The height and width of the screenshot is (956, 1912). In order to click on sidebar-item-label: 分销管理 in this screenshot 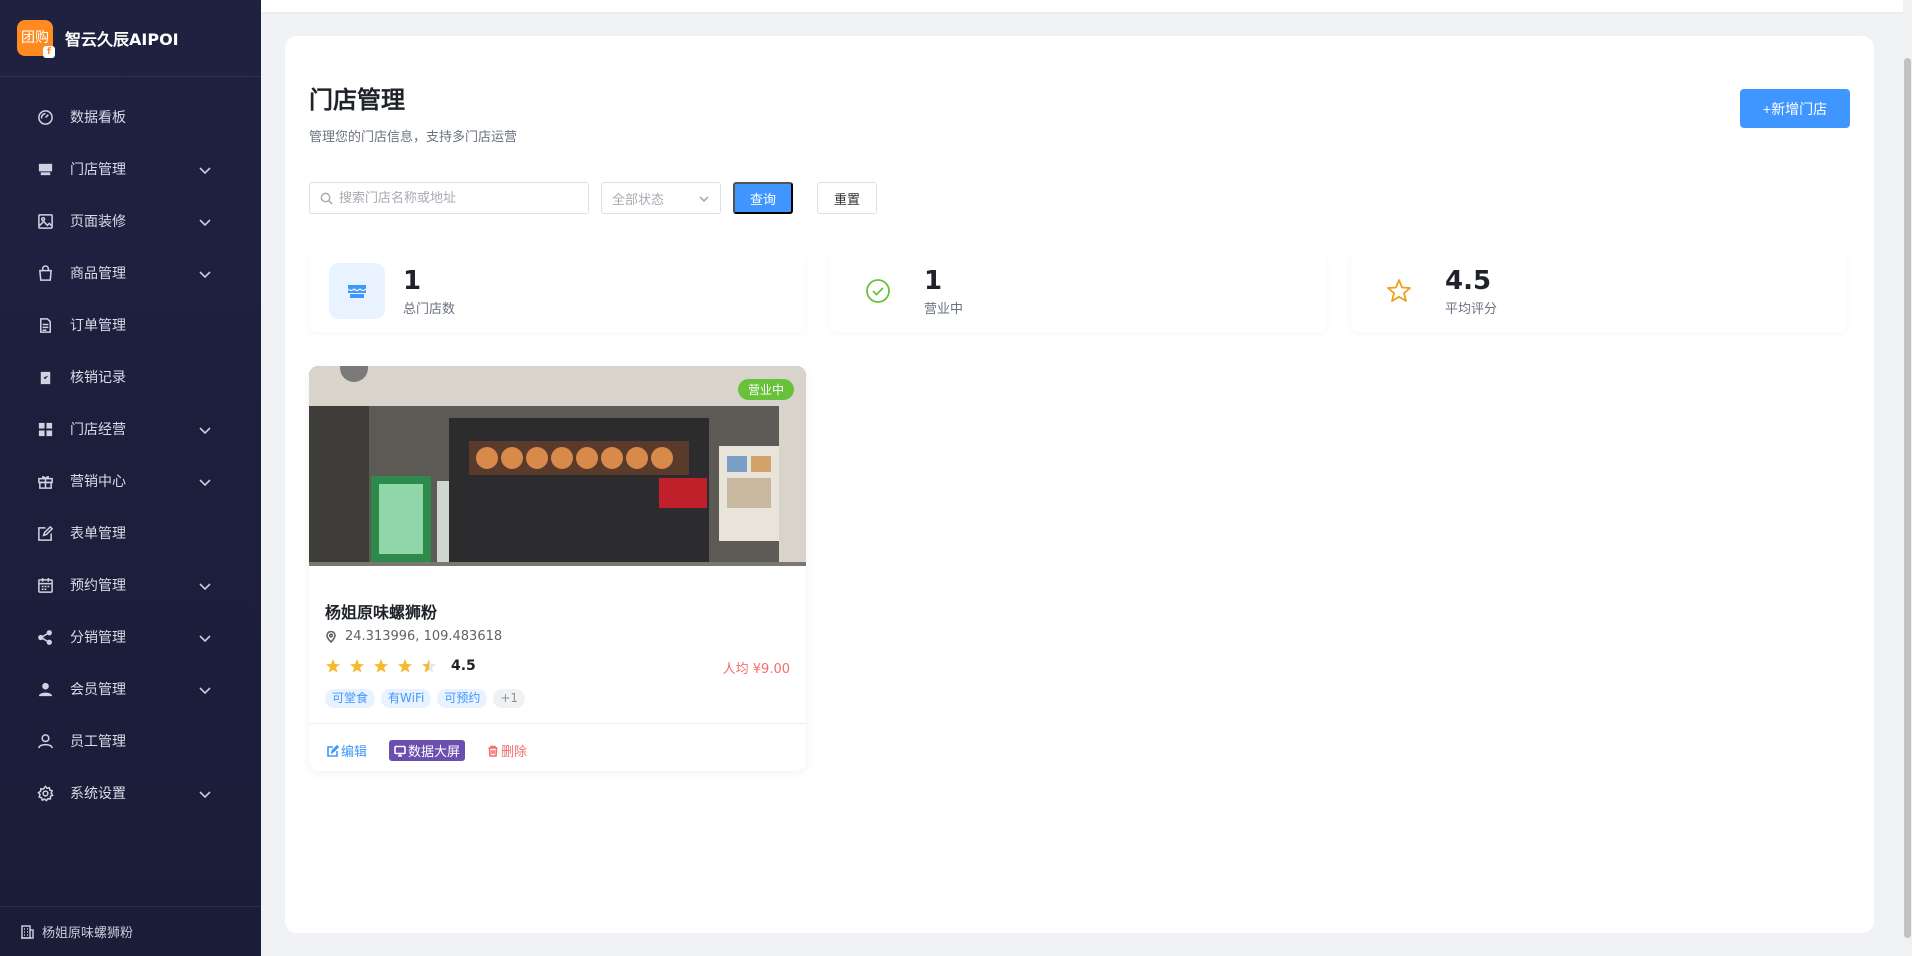, I will do `click(98, 638)`.